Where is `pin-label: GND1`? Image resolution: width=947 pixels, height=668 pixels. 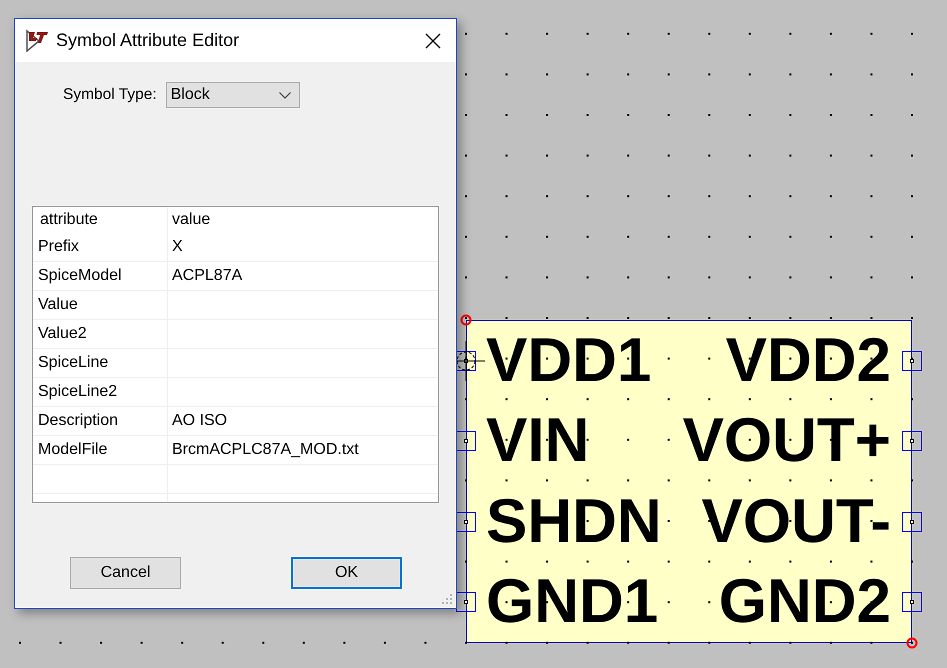
pin-label: GND1 is located at coordinates (572, 601).